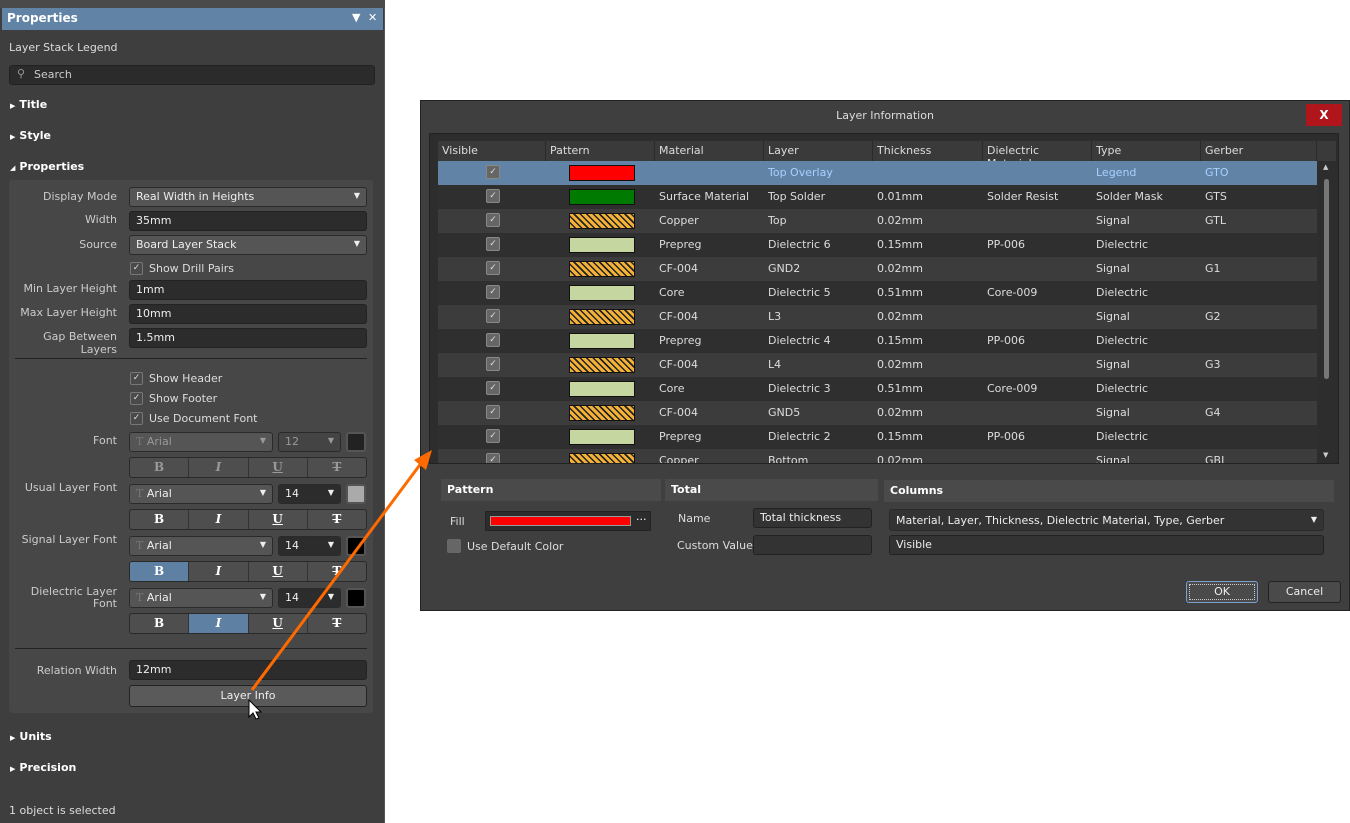 This screenshot has height=823, width=1350. Describe the element at coordinates (337, 576) in the screenshot. I see `arrow-line` at that location.